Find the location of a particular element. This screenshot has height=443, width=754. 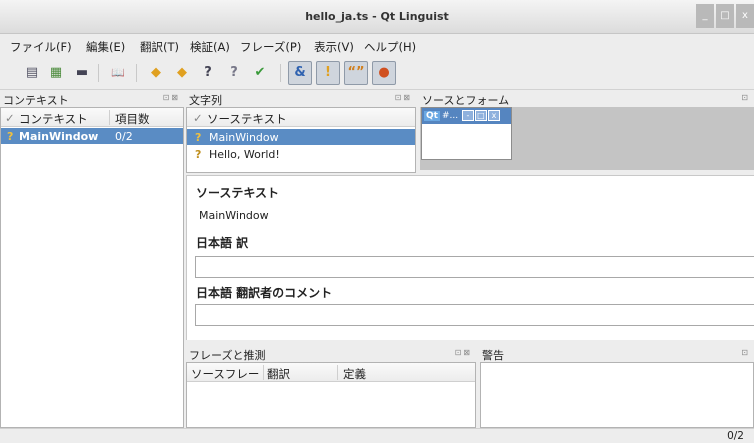

close-button: x is located at coordinates (745, 16).